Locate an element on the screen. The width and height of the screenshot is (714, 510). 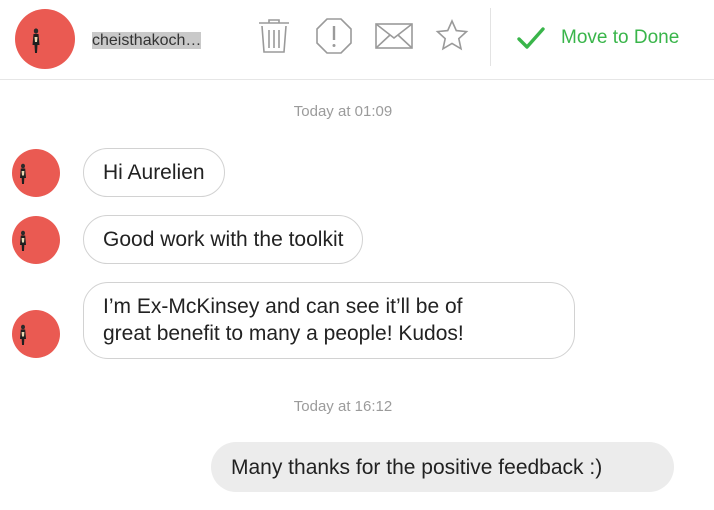
star-icon is located at coordinates (452, 36).